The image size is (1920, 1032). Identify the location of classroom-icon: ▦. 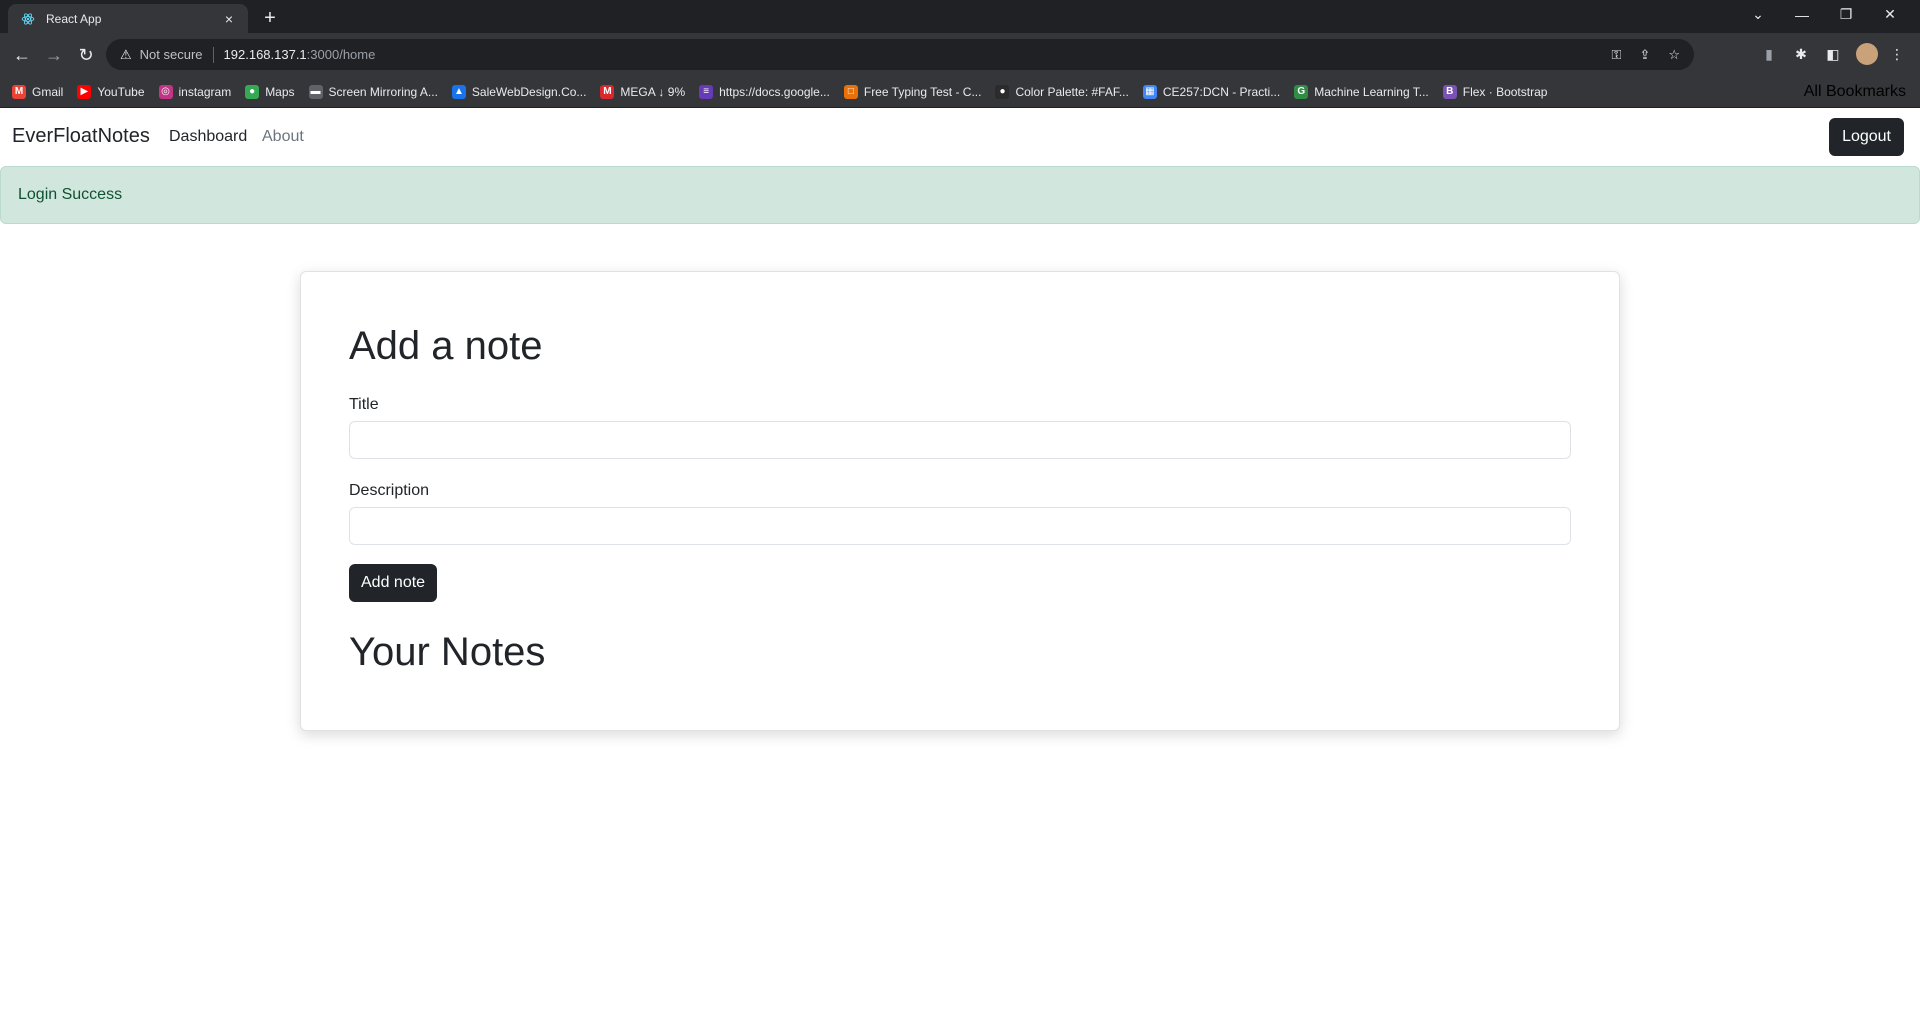
(1149, 91).